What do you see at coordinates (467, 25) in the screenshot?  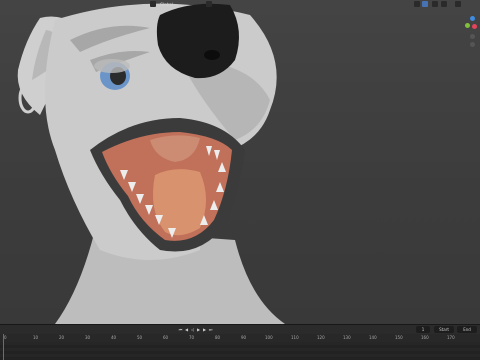 I see `y-axis-icon` at bounding box center [467, 25].